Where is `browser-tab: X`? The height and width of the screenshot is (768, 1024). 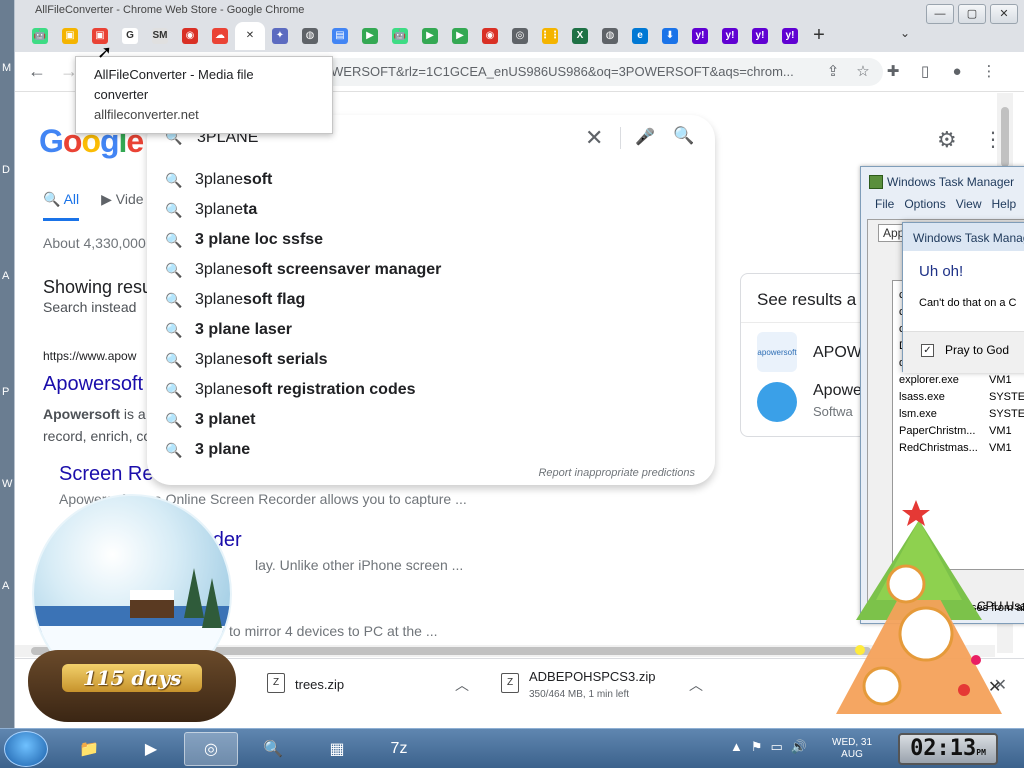 browser-tab: X is located at coordinates (580, 36).